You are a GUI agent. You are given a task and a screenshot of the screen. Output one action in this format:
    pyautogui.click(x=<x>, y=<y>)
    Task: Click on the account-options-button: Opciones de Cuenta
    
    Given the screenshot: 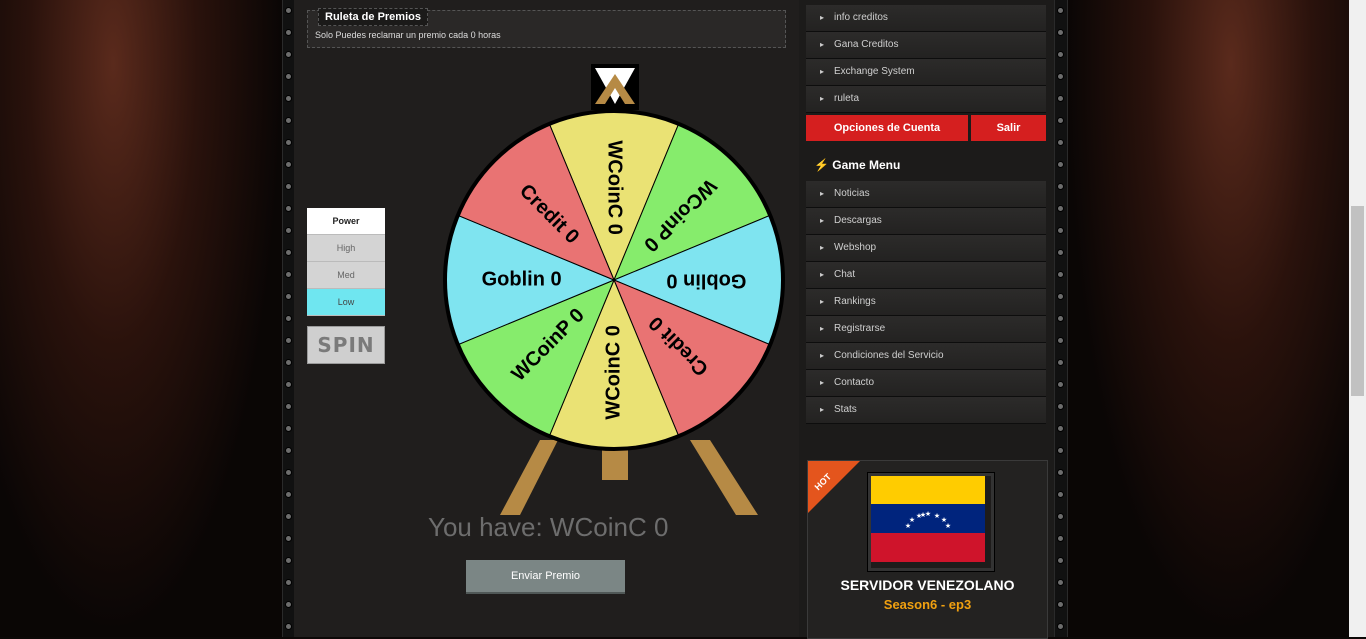 What is the action you would take?
    pyautogui.click(x=887, y=128)
    